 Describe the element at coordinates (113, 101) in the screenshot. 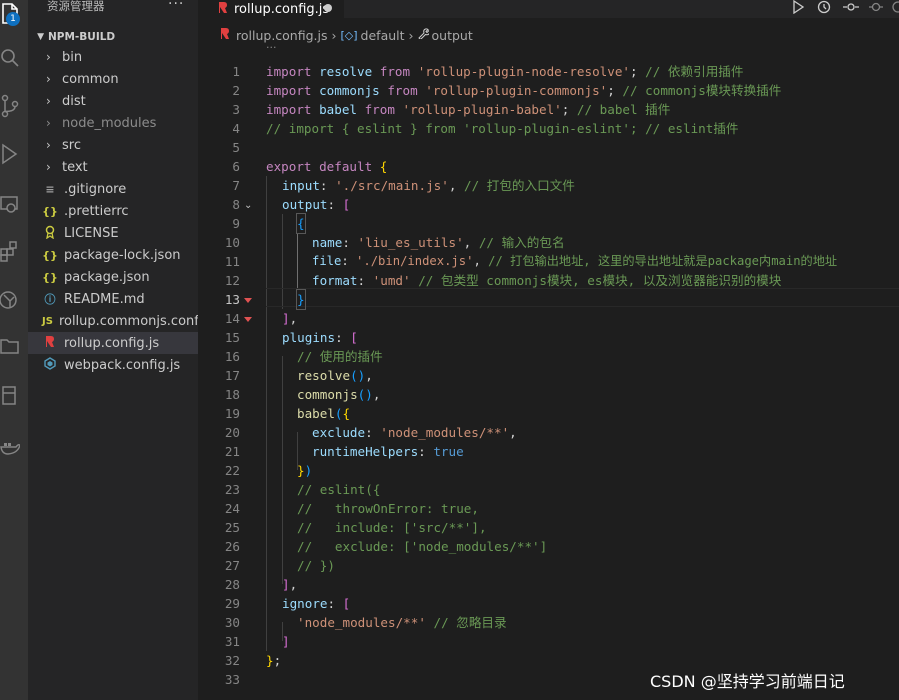

I see `tree-item-dist: › dist` at that location.